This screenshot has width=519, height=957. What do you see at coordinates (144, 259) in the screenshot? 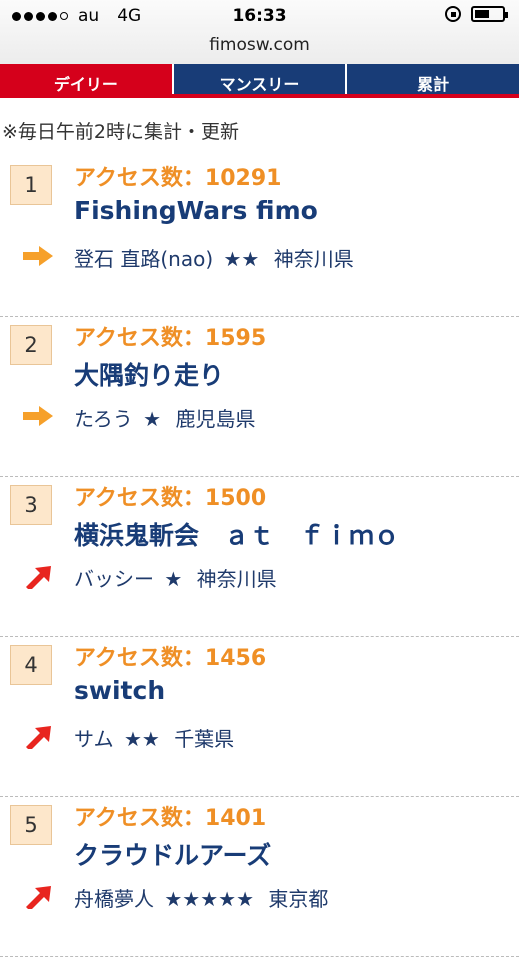
I see `owner-name: 登石 直路(nao)` at bounding box center [144, 259].